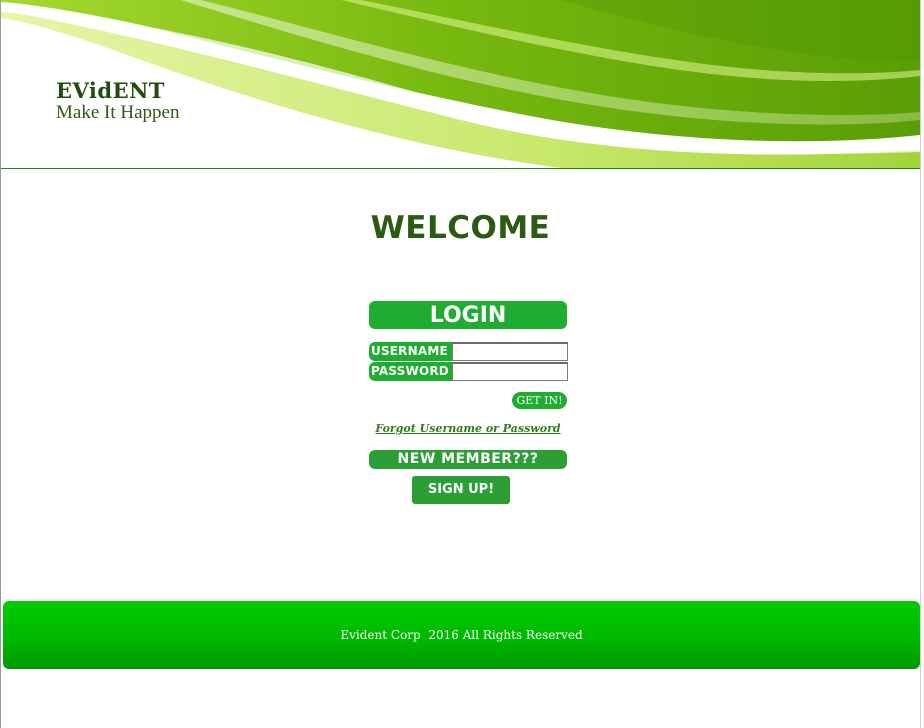 The image size is (924, 728). What do you see at coordinates (110, 90) in the screenshot?
I see `brand-name: EVidENT` at bounding box center [110, 90].